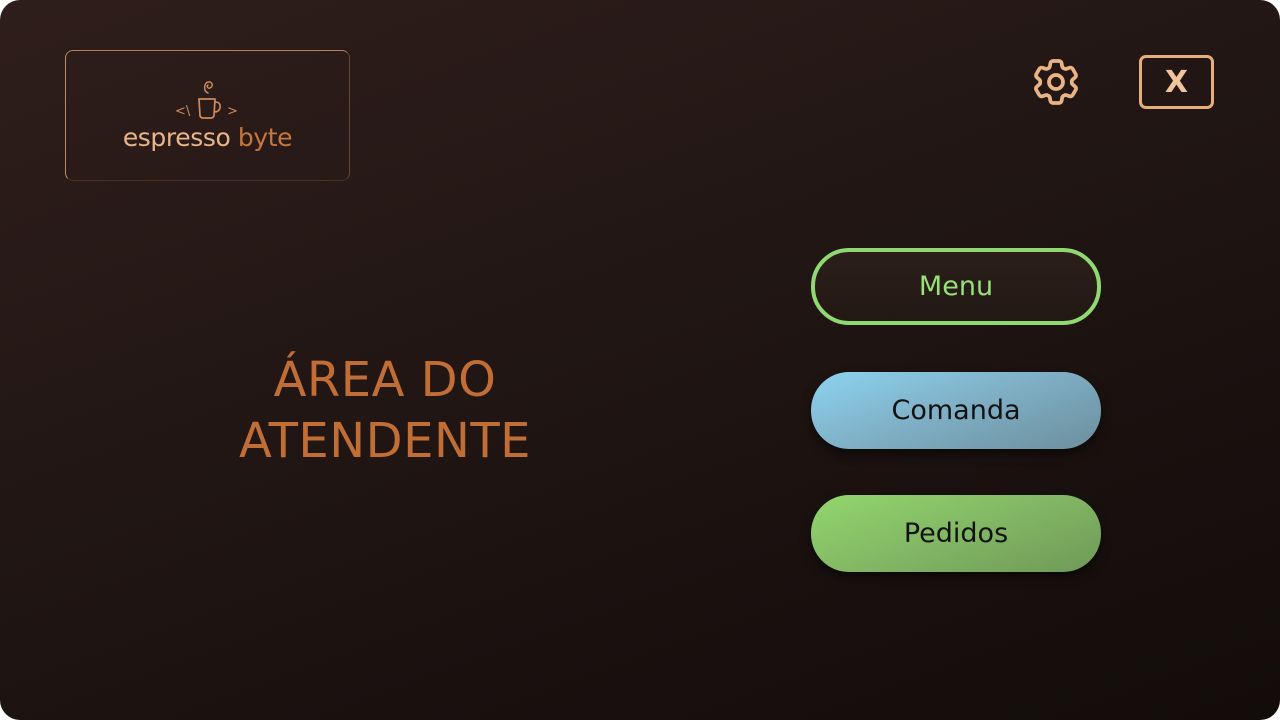 The height and width of the screenshot is (720, 1280). I want to click on close-button: X, so click(1176, 82).